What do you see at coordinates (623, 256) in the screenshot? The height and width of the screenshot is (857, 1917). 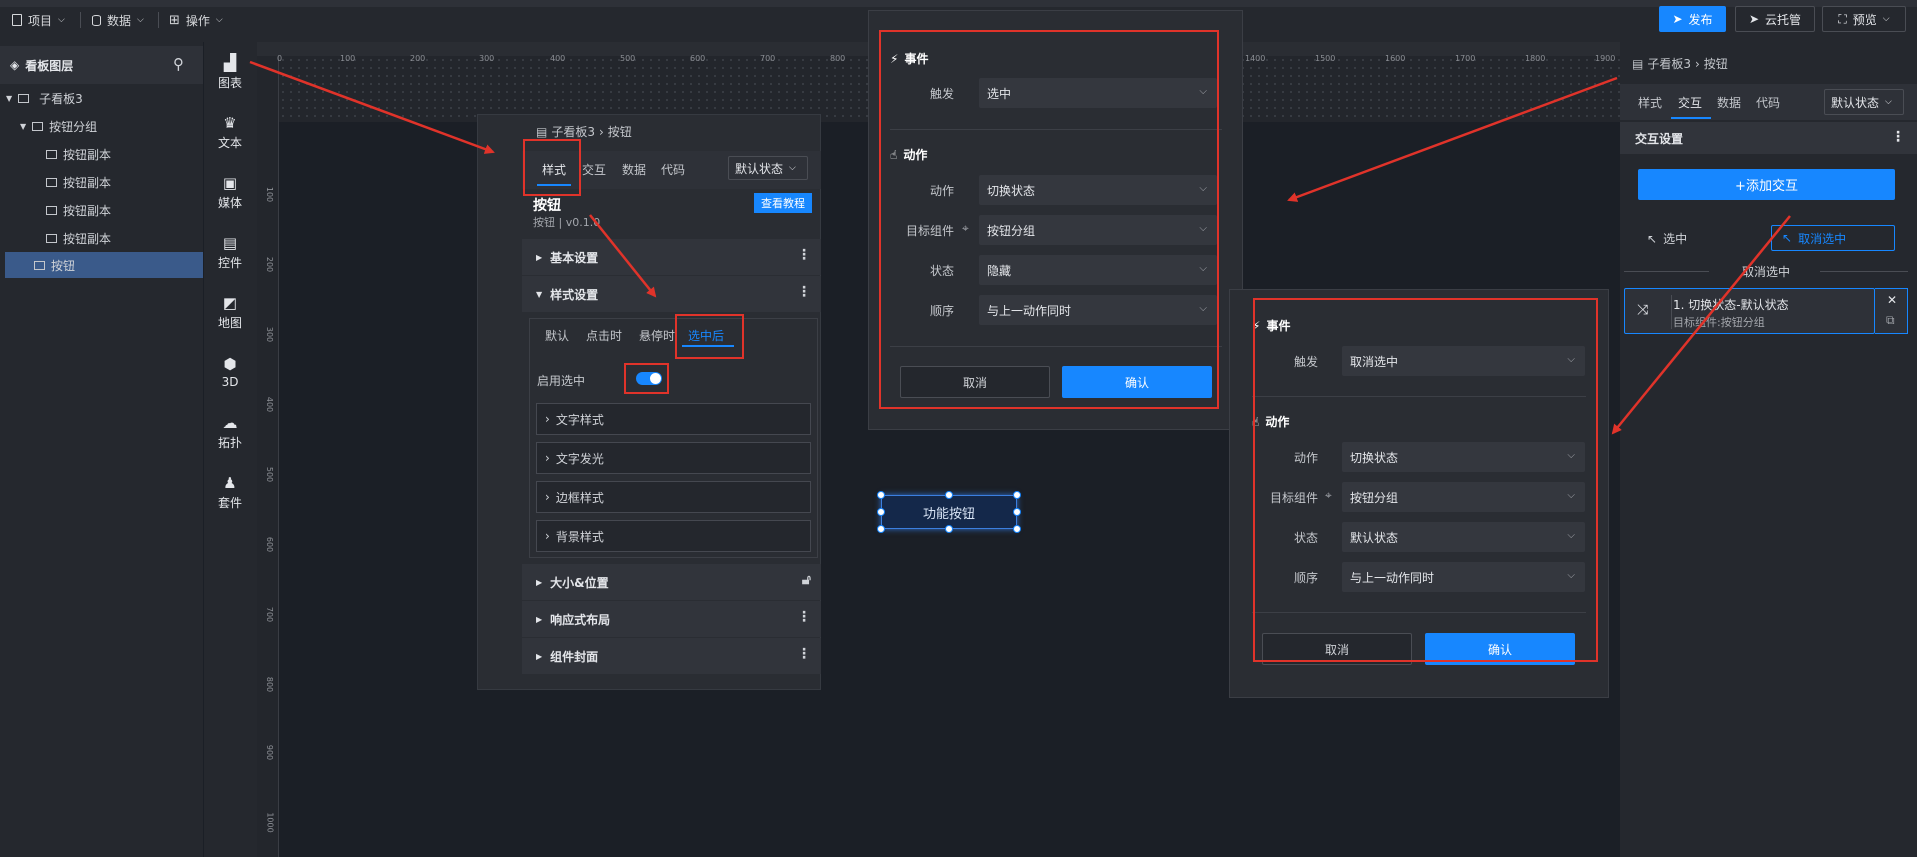 I see `arrow-to-style-settings` at bounding box center [623, 256].